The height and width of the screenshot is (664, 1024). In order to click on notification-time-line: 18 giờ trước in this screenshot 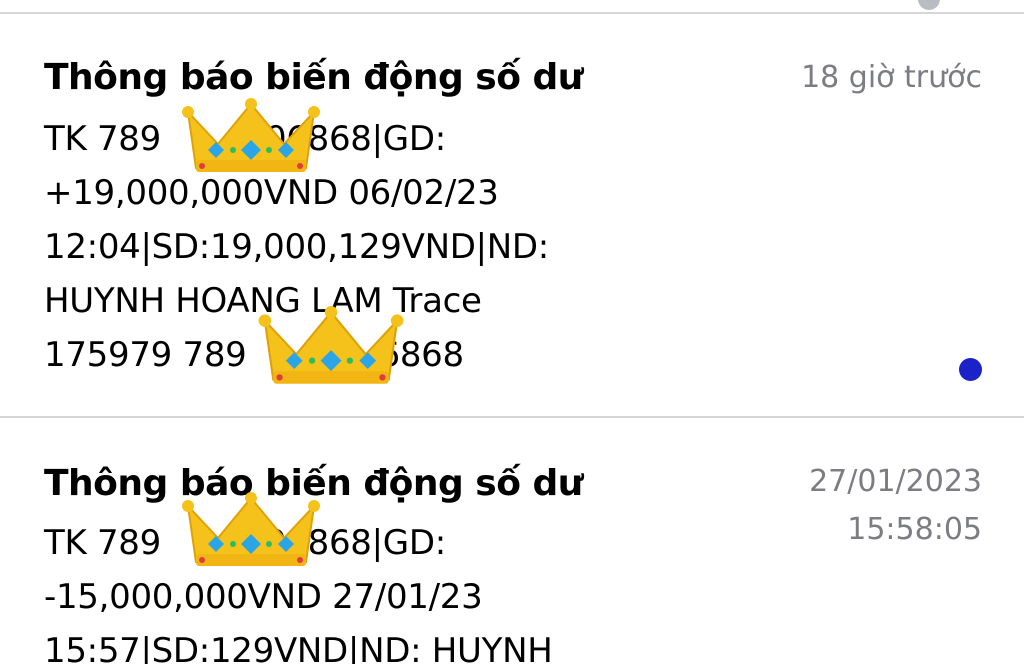, I will do `click(891, 77)`.